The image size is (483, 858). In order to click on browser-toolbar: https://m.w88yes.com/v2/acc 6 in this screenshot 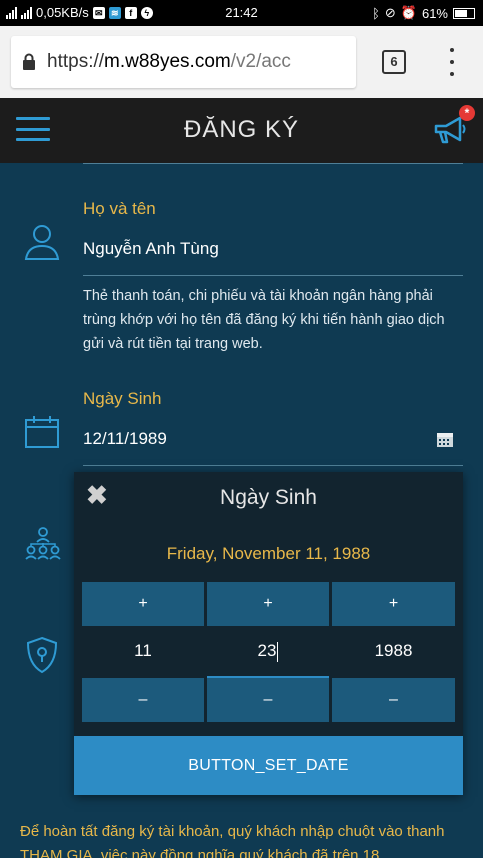, I will do `click(241, 62)`.